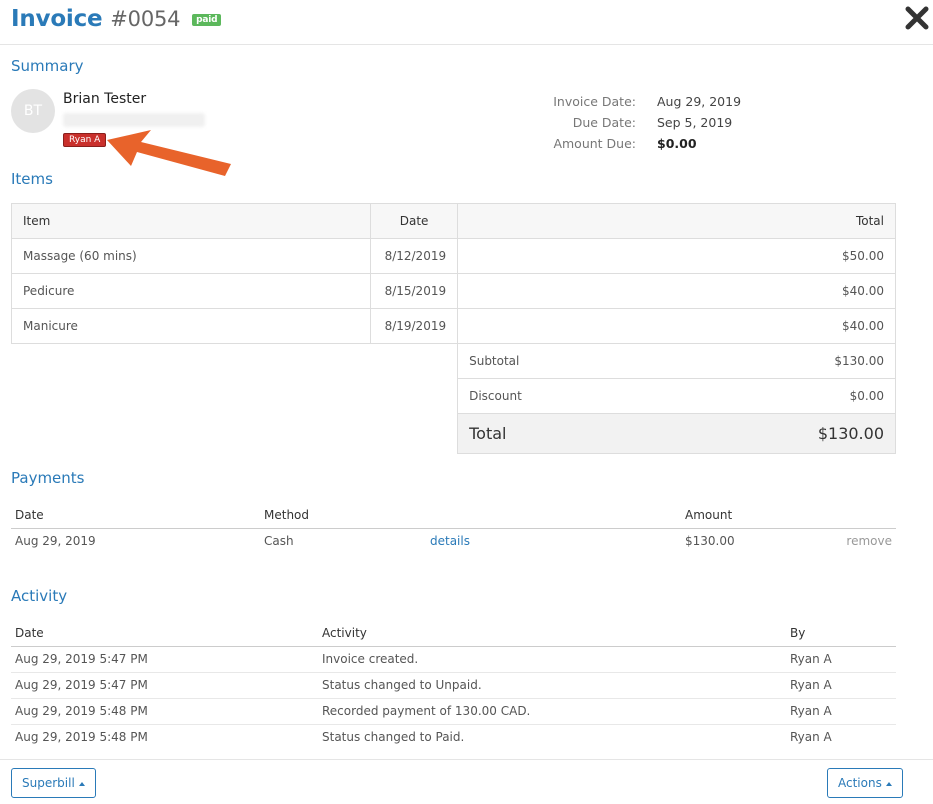 This screenshot has width=933, height=804. What do you see at coordinates (33, 111) in the screenshot?
I see `avatar: BT` at bounding box center [33, 111].